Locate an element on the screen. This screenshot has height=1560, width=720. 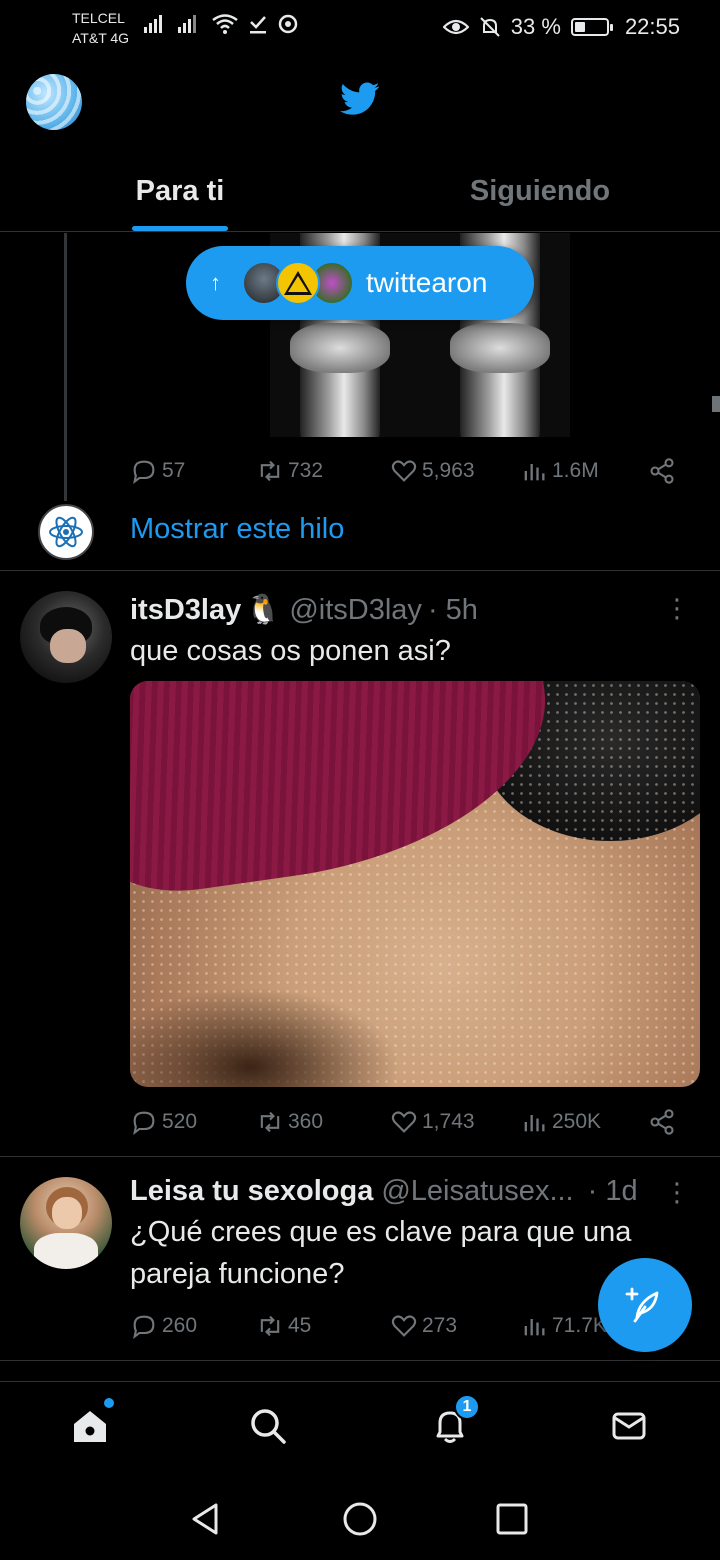
retweet-button: 45 is located at coordinates (283, 1326).